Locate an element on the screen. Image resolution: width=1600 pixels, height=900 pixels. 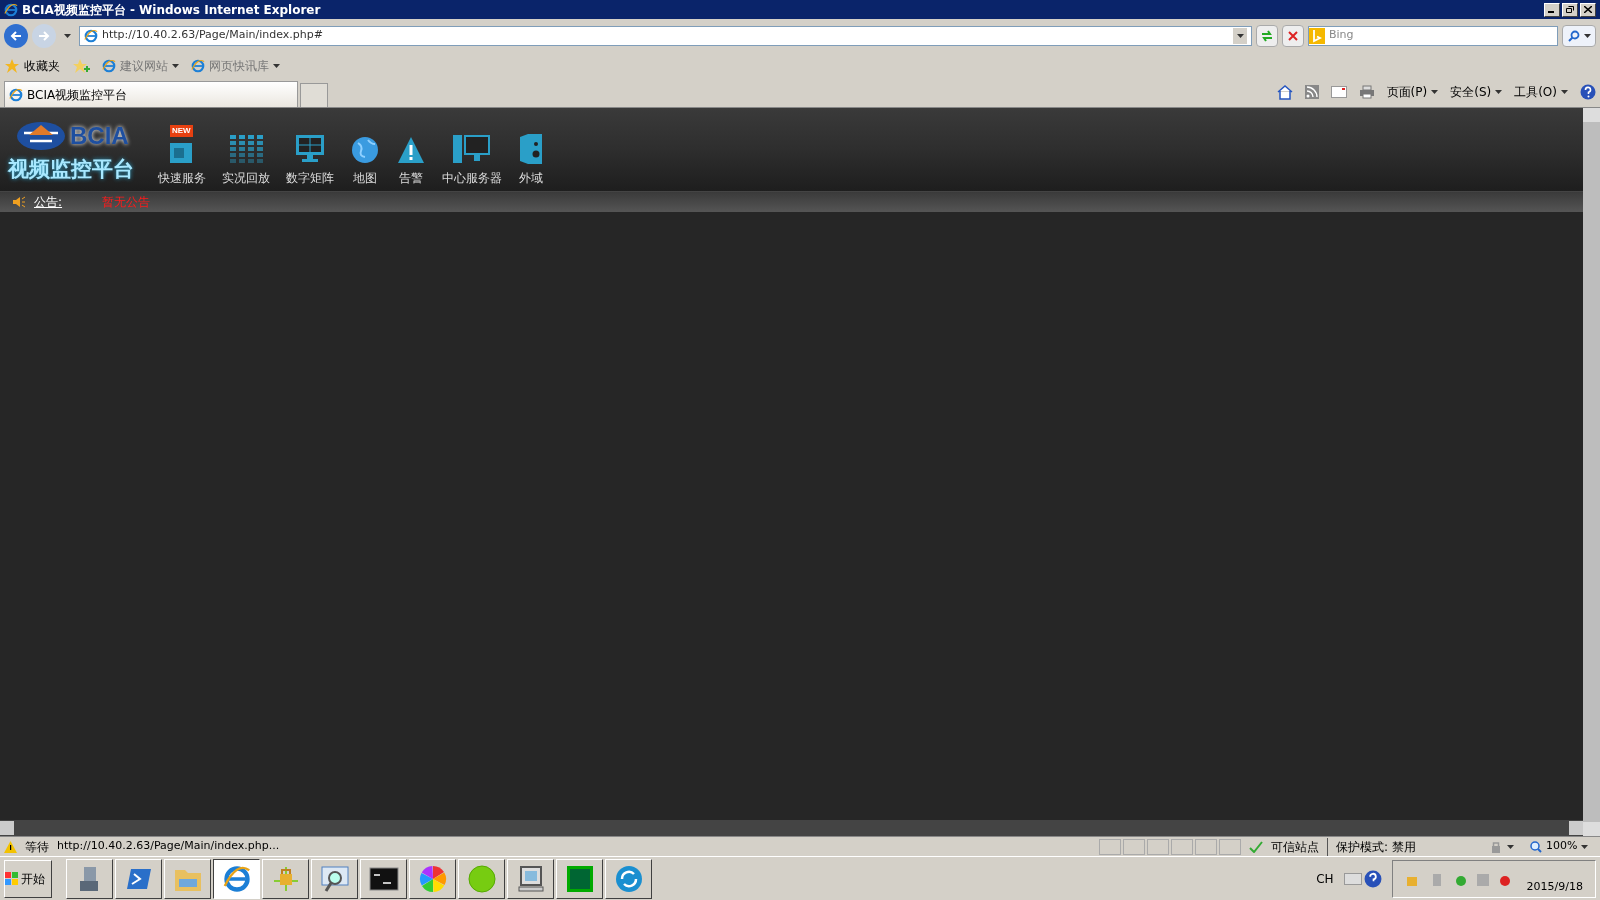
lock-icon is located at coordinates (1496, 846).